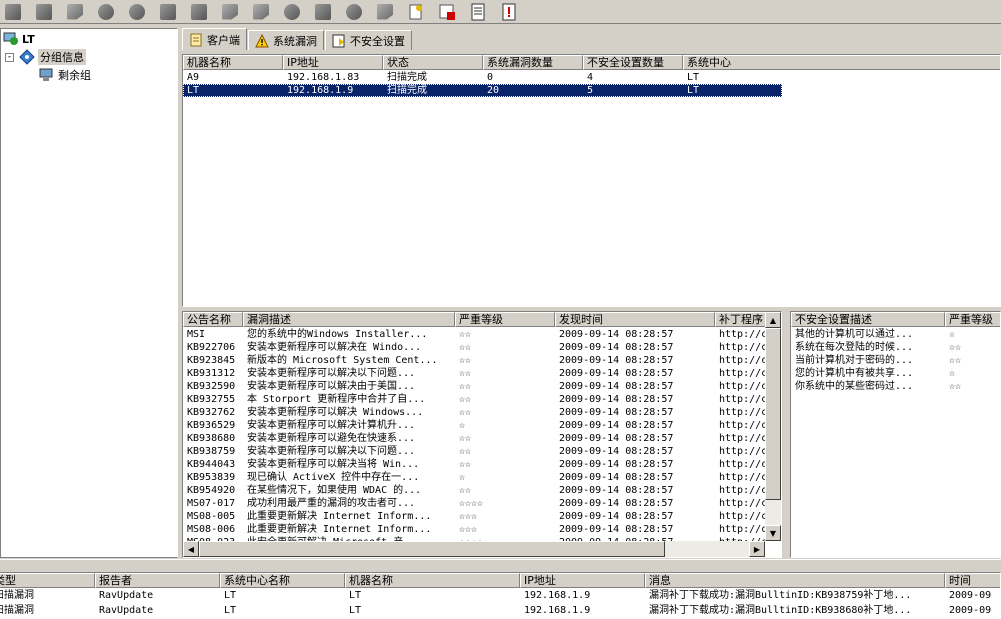 The height and width of the screenshot is (619, 1001). What do you see at coordinates (282, 580) in the screenshot?
I see `col-center-name: 系统中心名称` at bounding box center [282, 580].